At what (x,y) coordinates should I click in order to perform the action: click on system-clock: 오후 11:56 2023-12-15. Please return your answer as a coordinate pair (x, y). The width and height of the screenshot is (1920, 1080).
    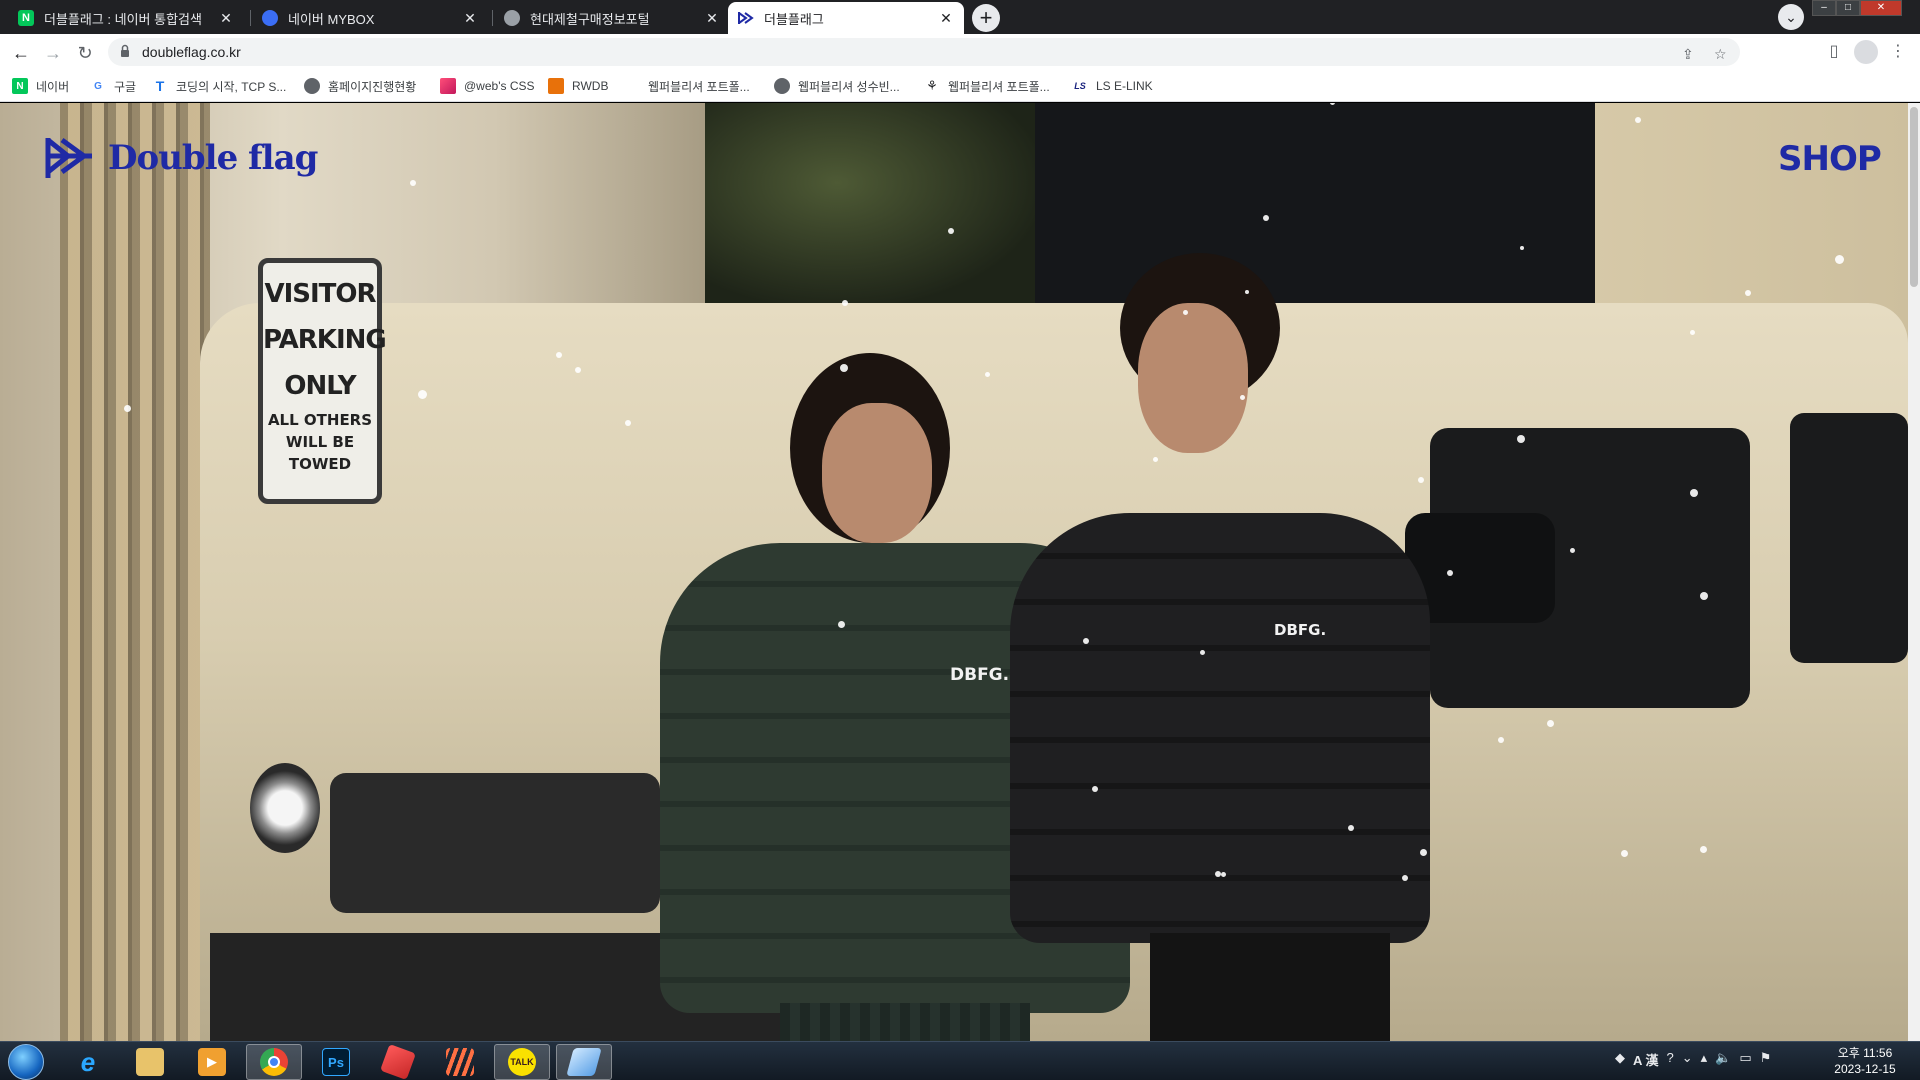
    Looking at the image, I should click on (1865, 1061).